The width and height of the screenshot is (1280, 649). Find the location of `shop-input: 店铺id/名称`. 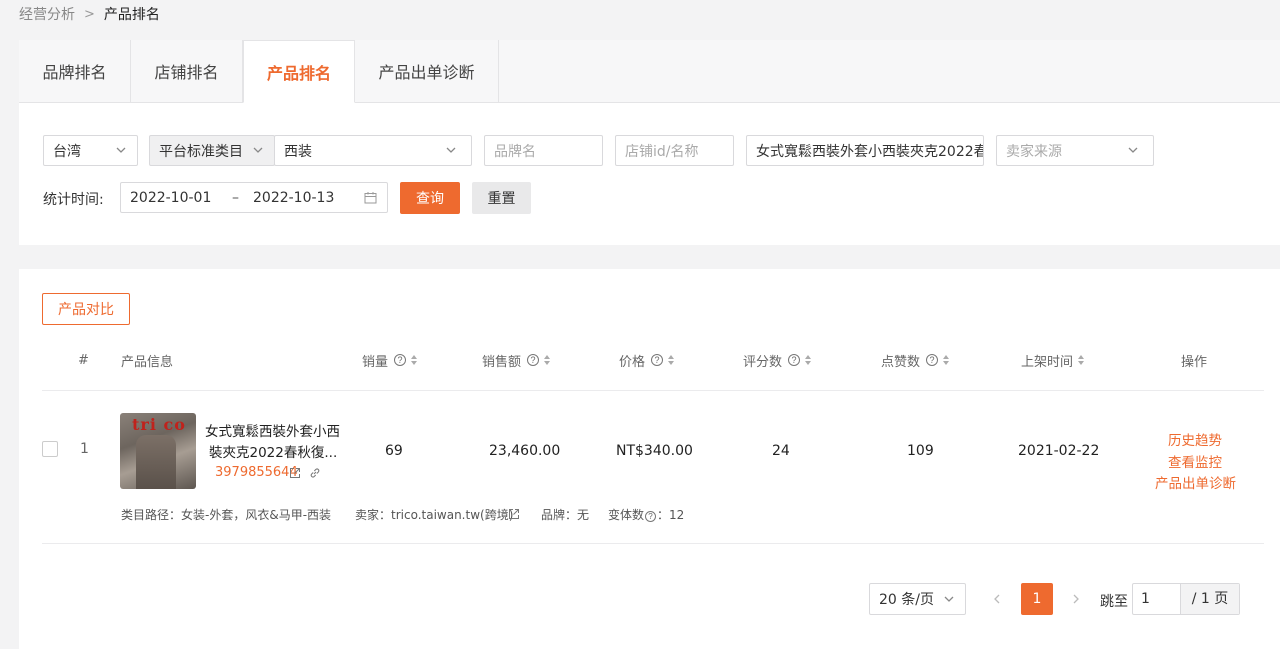

shop-input: 店铺id/名称 is located at coordinates (674, 150).